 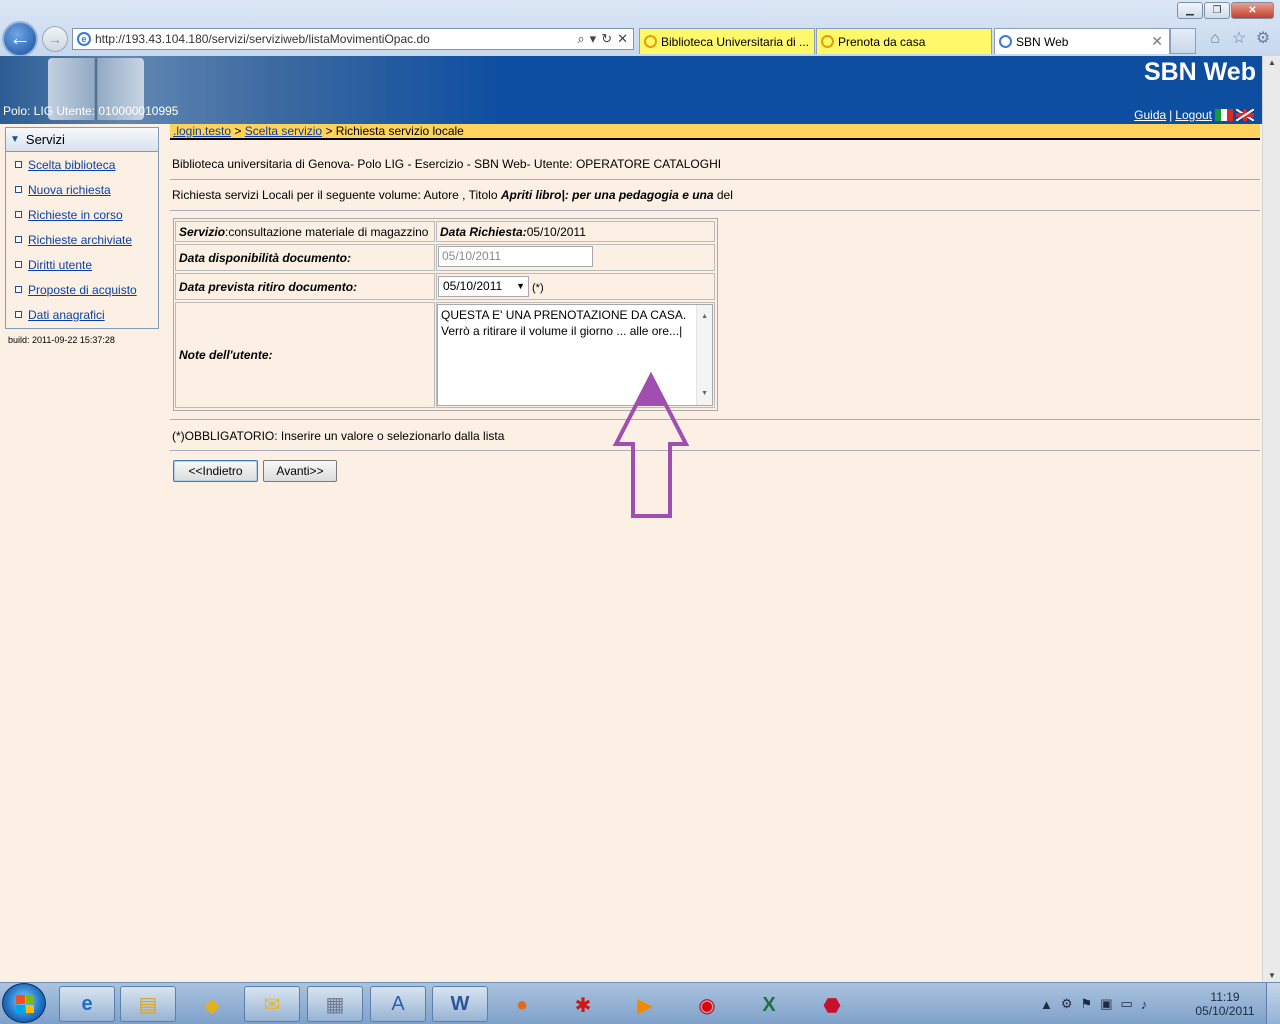 What do you see at coordinates (82, 140) in the screenshot?
I see `sidebar-header: ▼ Servizi` at bounding box center [82, 140].